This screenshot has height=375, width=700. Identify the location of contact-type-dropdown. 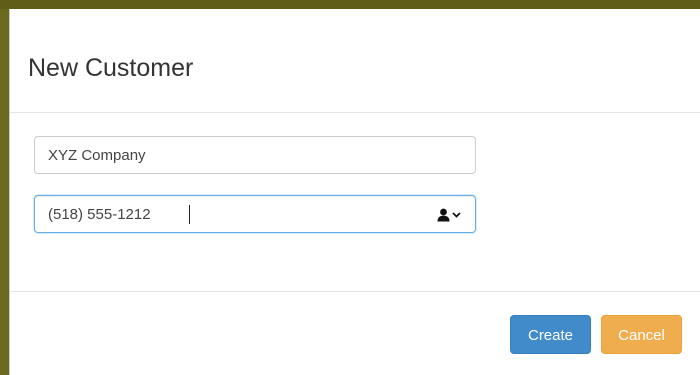
(446, 215).